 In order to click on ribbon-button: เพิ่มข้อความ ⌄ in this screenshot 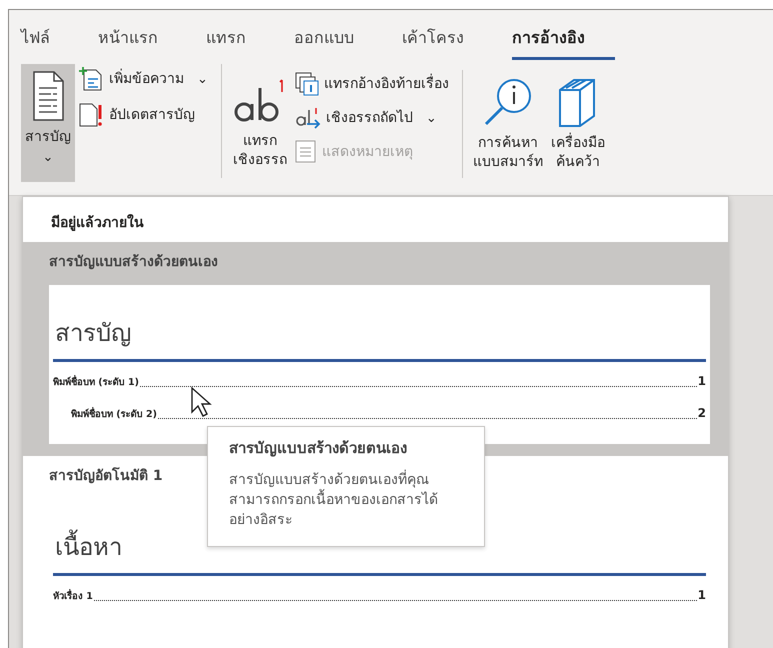, I will do `click(143, 79)`.